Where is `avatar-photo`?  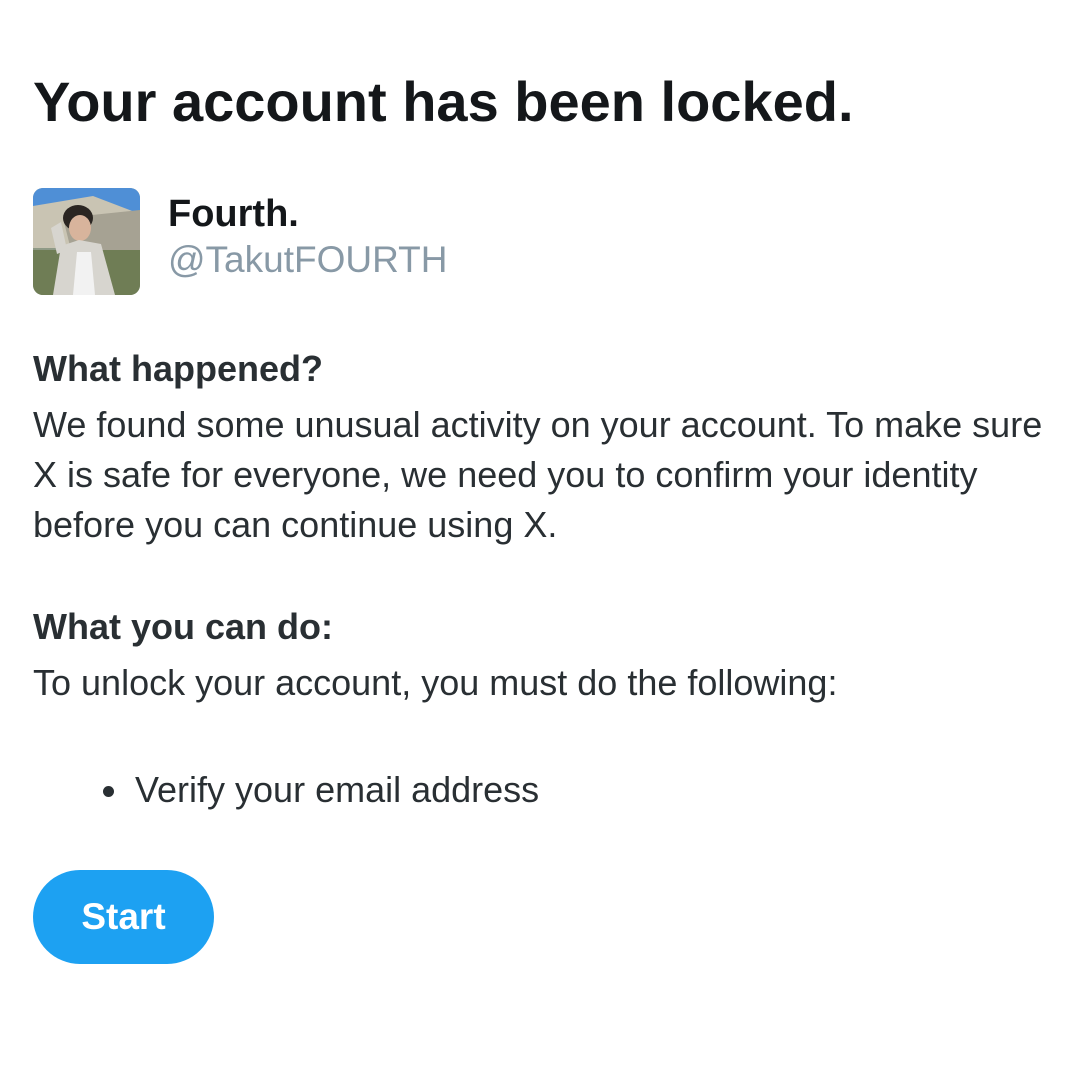
avatar-photo is located at coordinates (86, 241).